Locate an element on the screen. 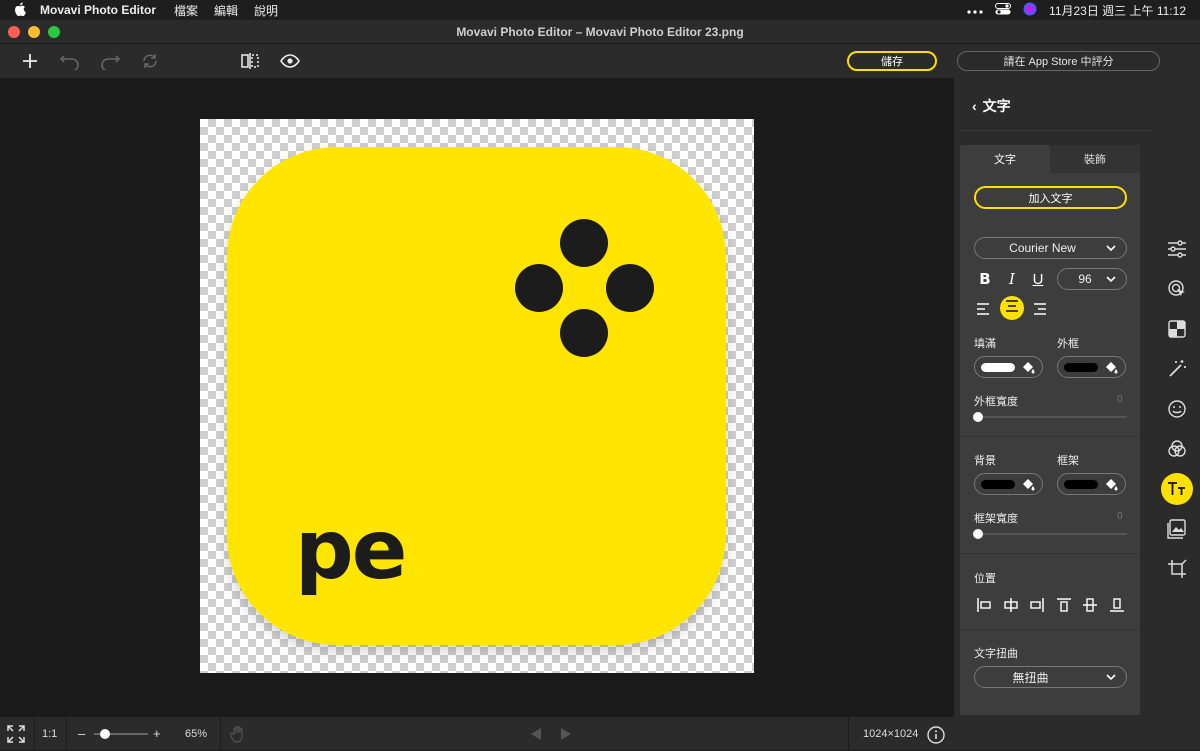  stroke-width-slider is located at coordinates (1050, 417).